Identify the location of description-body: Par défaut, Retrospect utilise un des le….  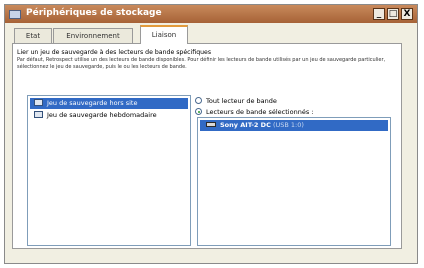
(201, 63).